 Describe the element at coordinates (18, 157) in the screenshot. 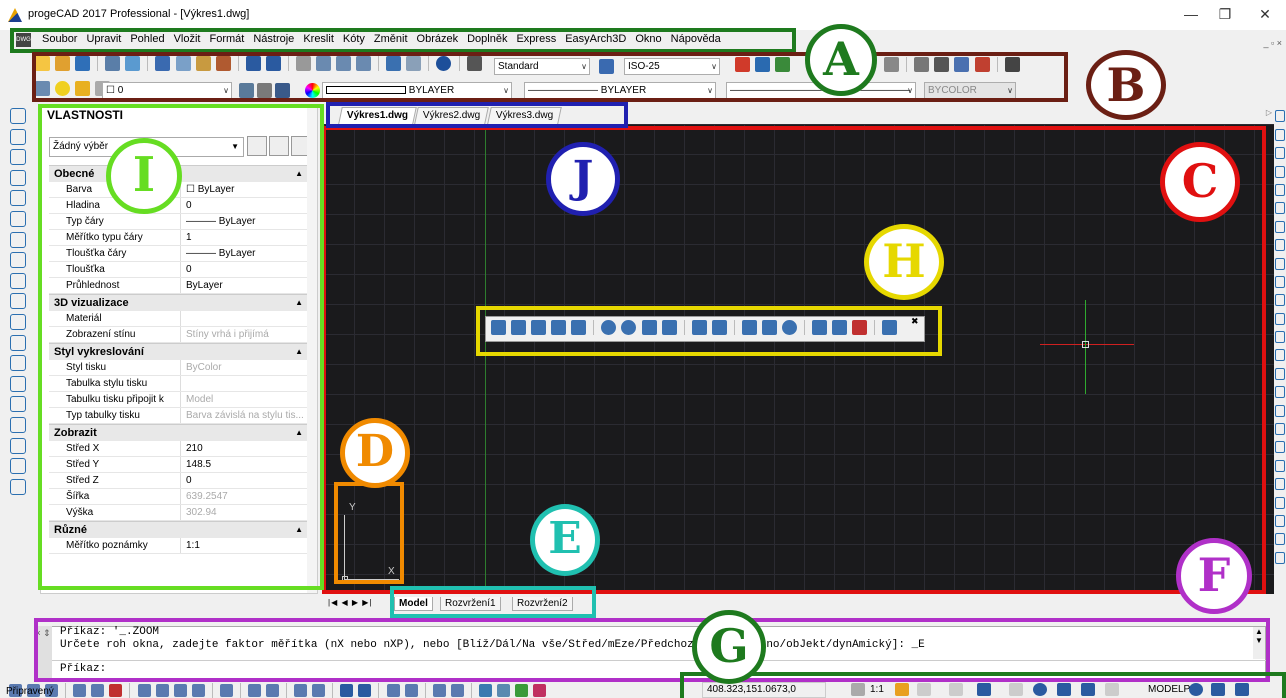

I see `arc-icon` at that location.